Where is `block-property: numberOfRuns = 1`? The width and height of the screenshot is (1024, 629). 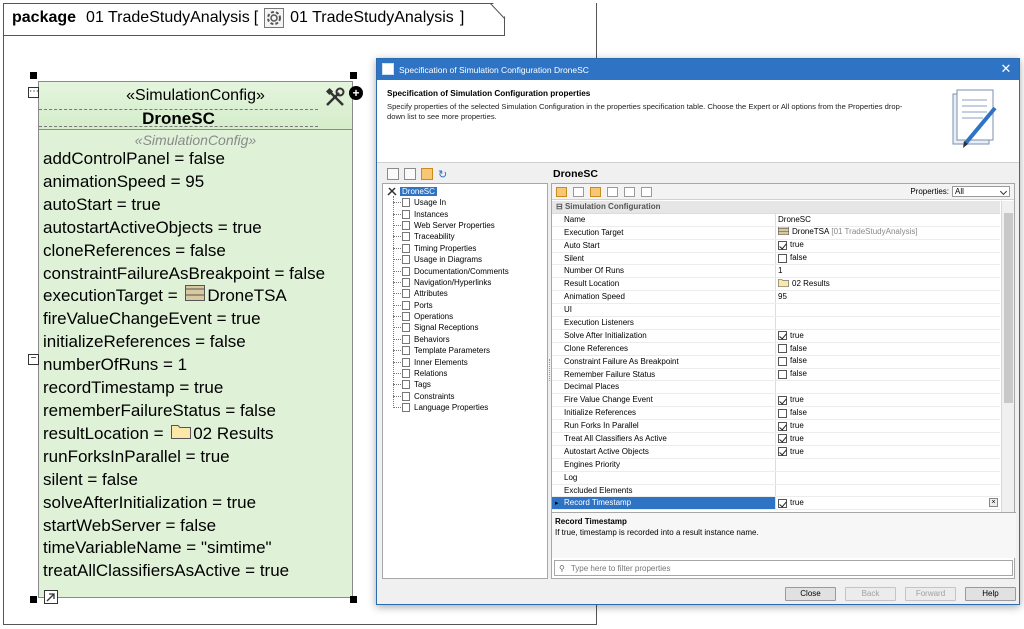 block-property: numberOfRuns = 1 is located at coordinates (197, 365).